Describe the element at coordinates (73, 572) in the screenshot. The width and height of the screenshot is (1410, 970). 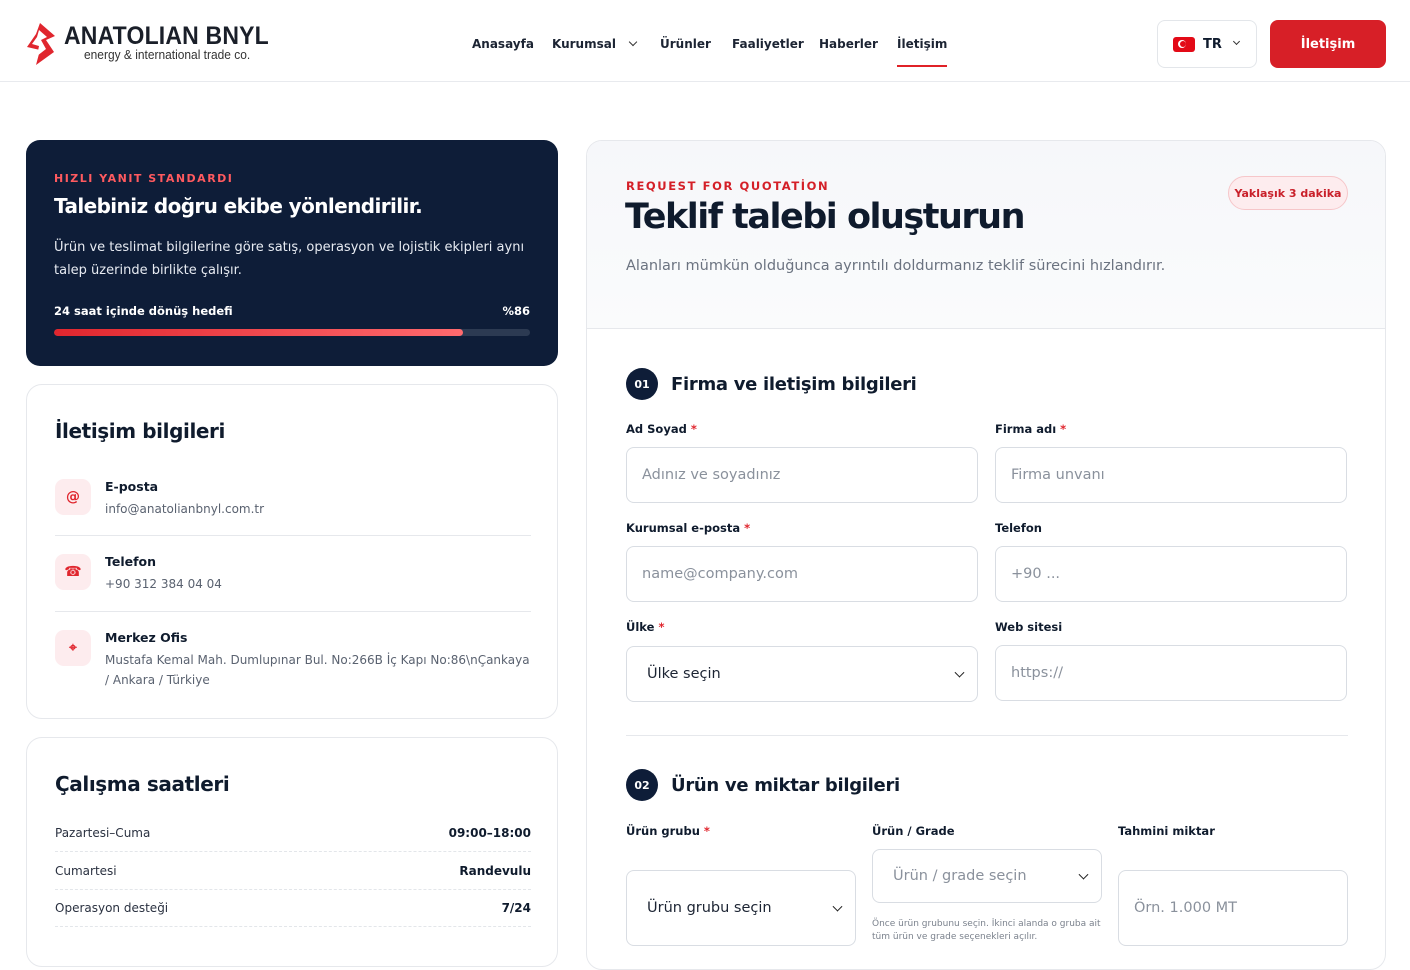
I see `phone-icon: ☎` at that location.